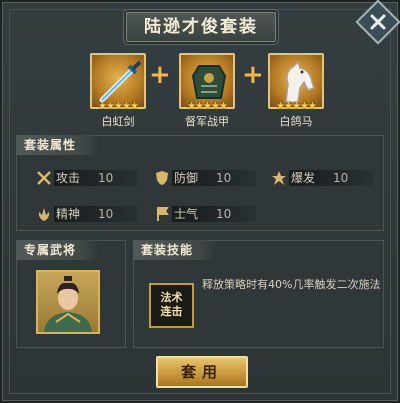 The image size is (400, 403). What do you see at coordinates (279, 178) in the screenshot?
I see `burst-icon` at bounding box center [279, 178].